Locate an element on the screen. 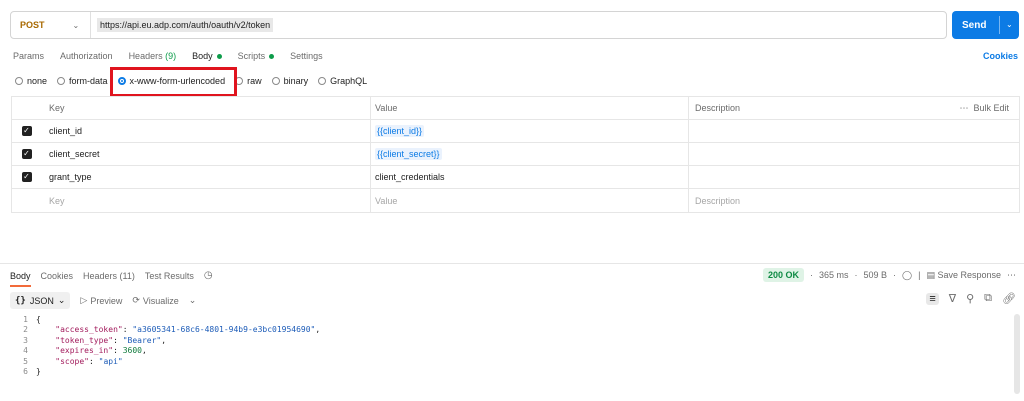 The width and height of the screenshot is (1024, 401). response-tab-headers: Headers (11) is located at coordinates (109, 276).